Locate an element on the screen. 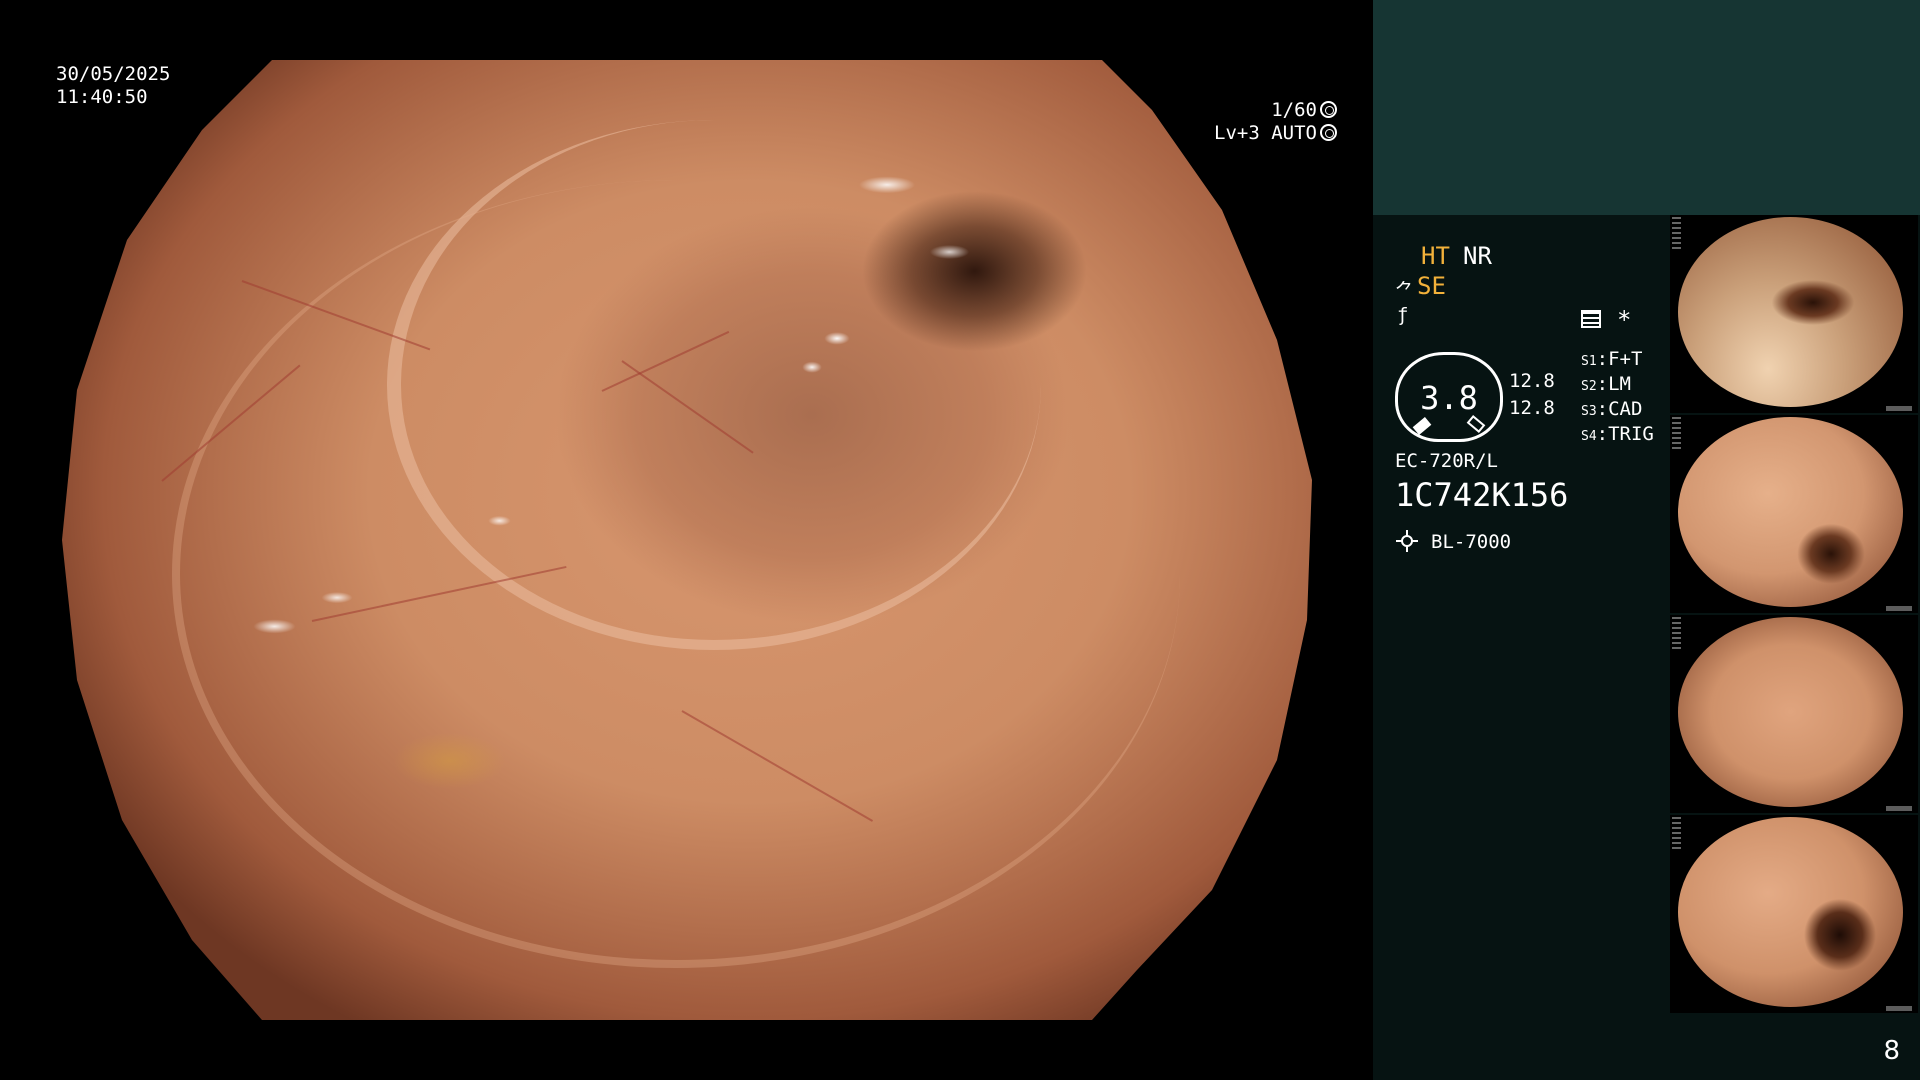 Image resolution: width=1920 pixels, height=1080 pixels. nr-indicator: NR is located at coordinates (1477, 256).